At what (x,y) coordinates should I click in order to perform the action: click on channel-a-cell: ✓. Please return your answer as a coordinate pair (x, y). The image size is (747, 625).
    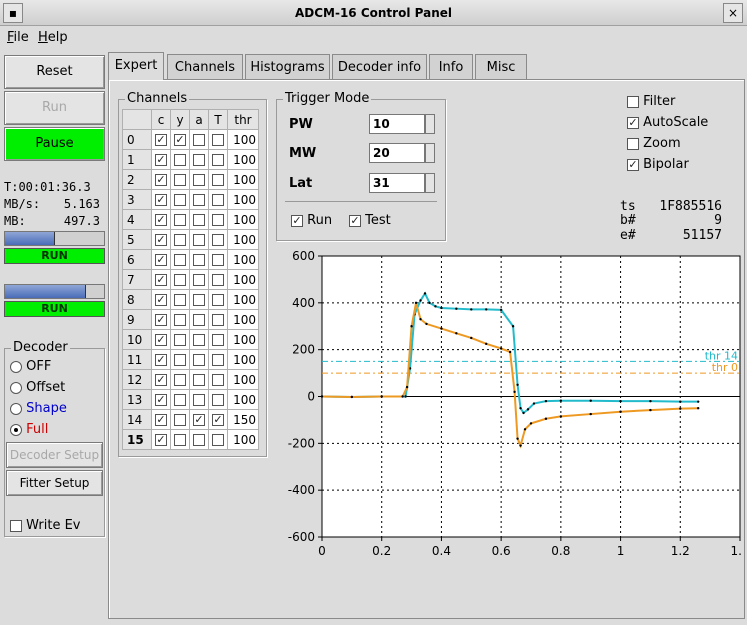
    Looking at the image, I should click on (199, 419).